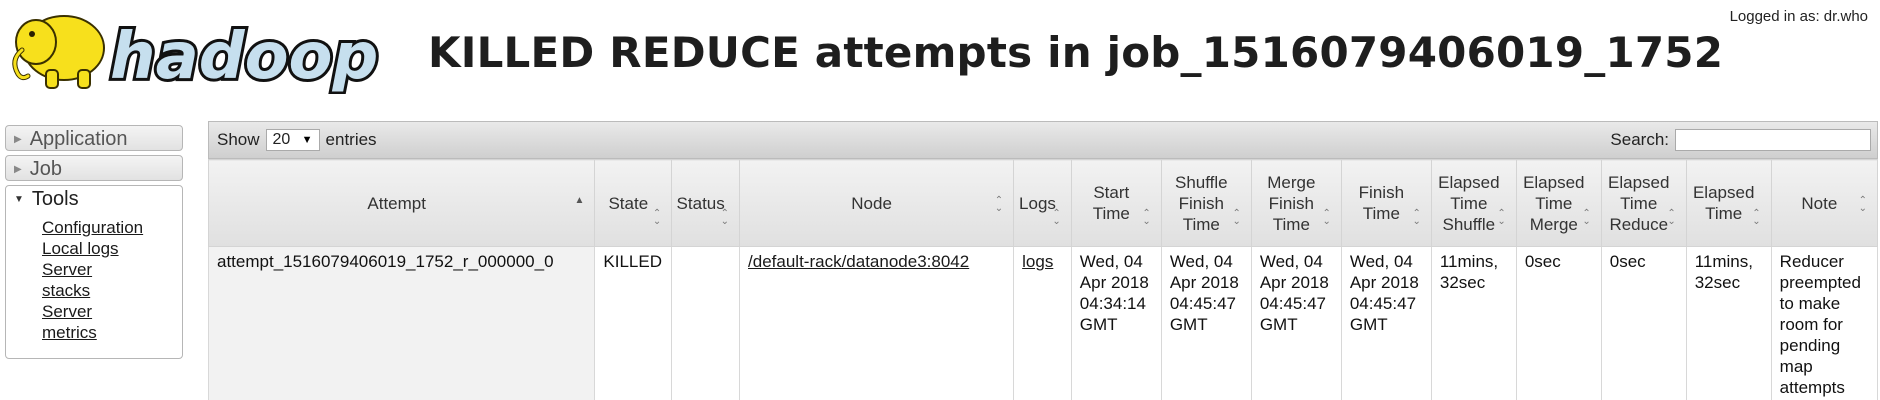 This screenshot has height=400, width=1880. Describe the element at coordinates (45, 169) in the screenshot. I see `nav-job-label: Job` at that location.